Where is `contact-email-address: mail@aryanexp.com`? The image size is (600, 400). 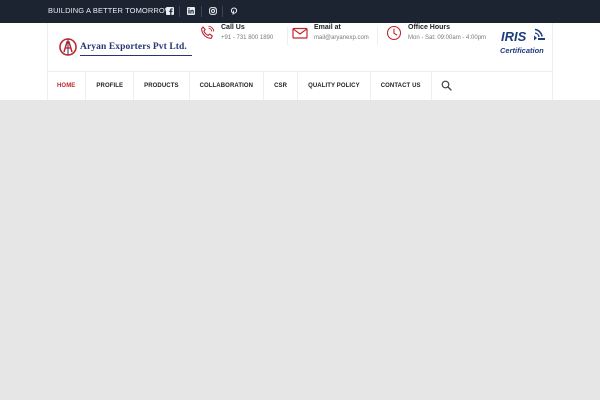 contact-email-address: mail@aryanexp.com is located at coordinates (341, 38).